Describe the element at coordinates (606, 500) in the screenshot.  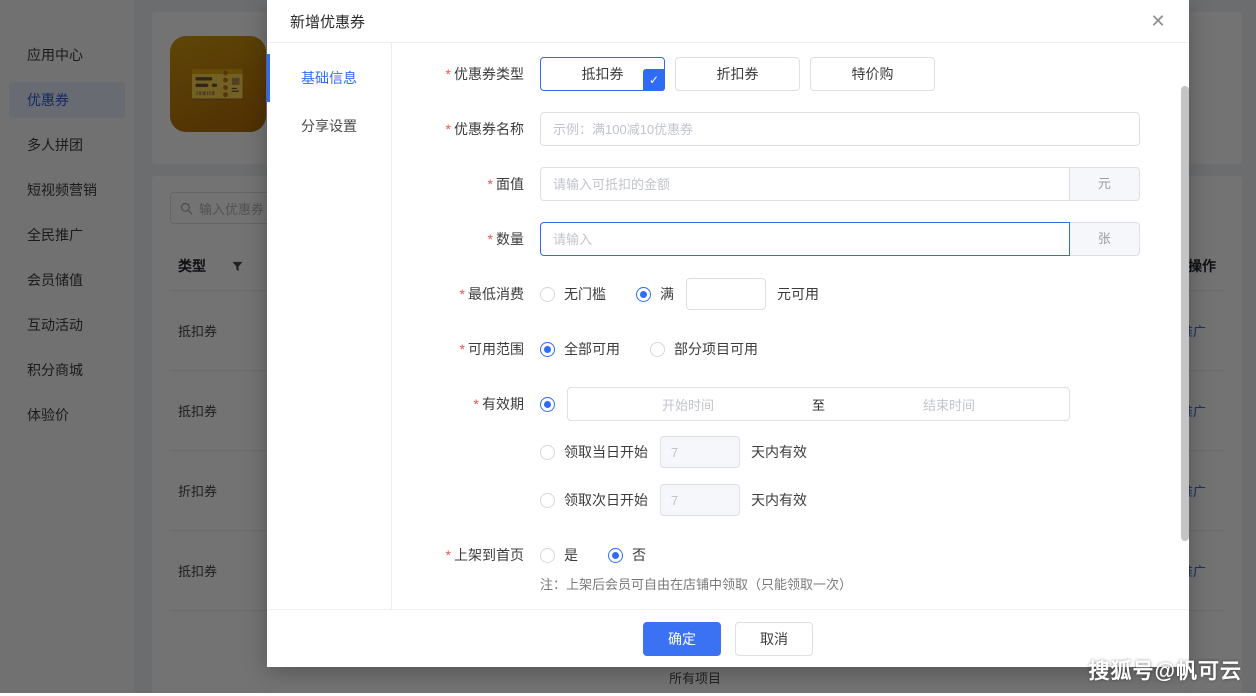
I see `radio-validity-next-day-label: 领取次日开始` at that location.